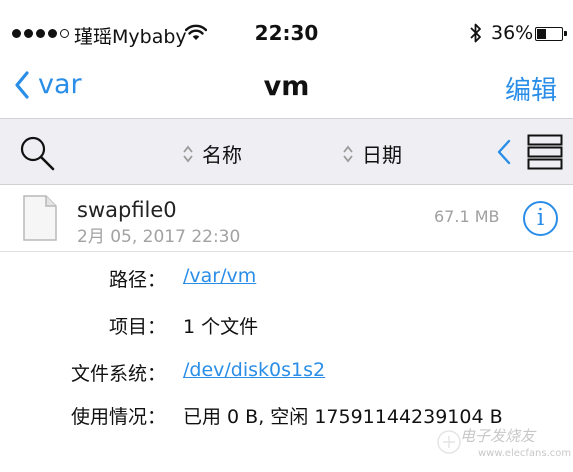  What do you see at coordinates (286, 151) in the screenshot?
I see `toolbar: 名称 日期` at bounding box center [286, 151].